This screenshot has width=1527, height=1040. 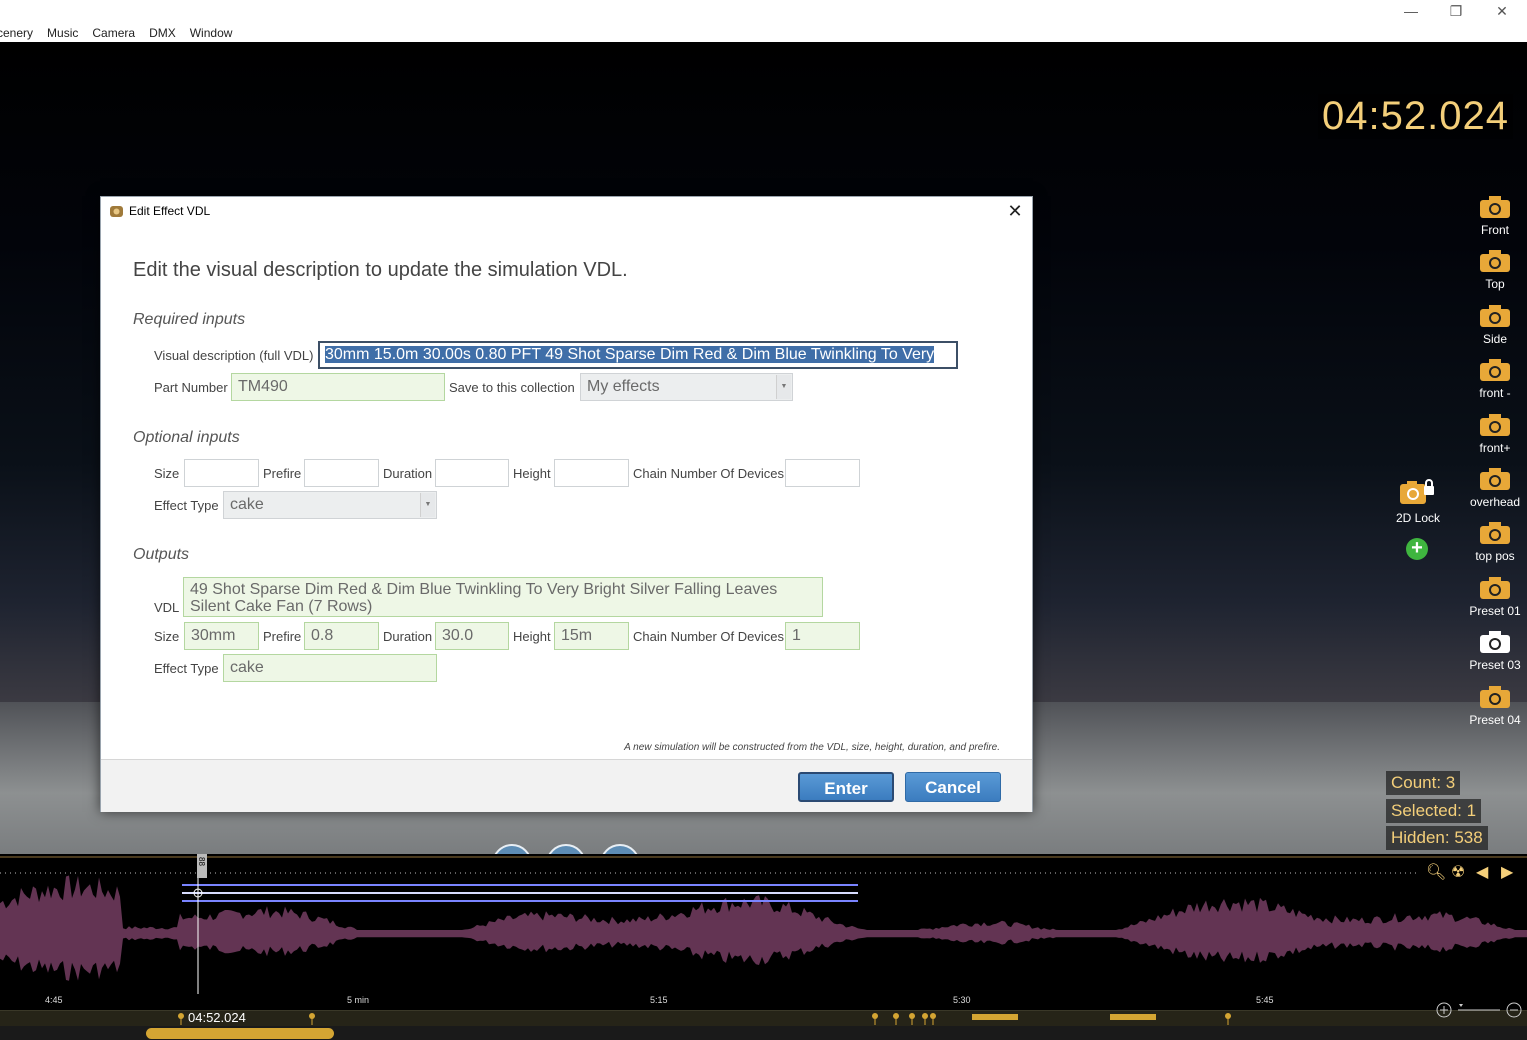 What do you see at coordinates (116, 211) in the screenshot?
I see `app-icon` at bounding box center [116, 211].